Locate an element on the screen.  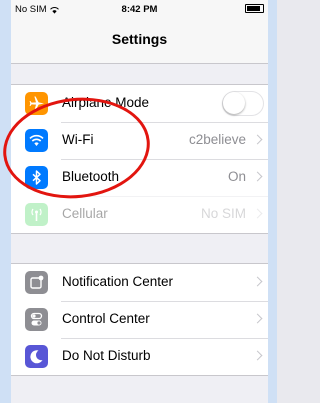
page-title: Settings is located at coordinates (139, 39).